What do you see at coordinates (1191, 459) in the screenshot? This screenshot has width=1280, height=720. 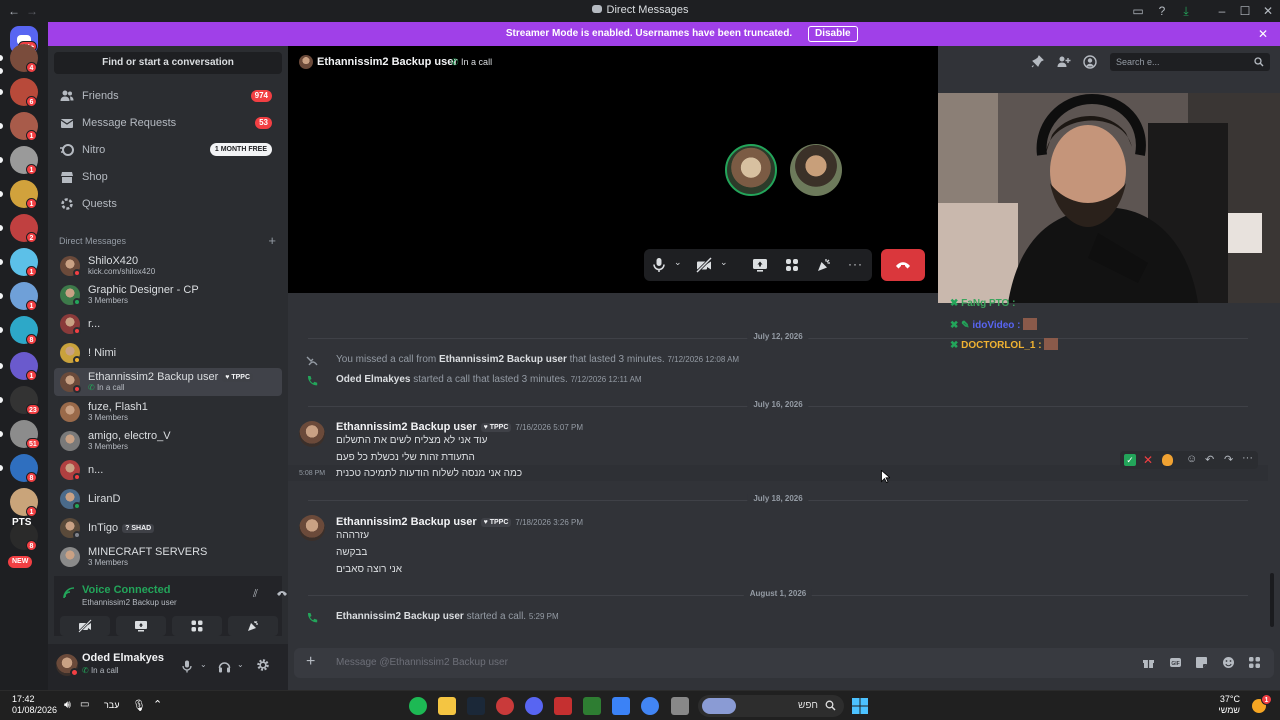 I see `add-reaction-icon: ☺` at bounding box center [1191, 459].